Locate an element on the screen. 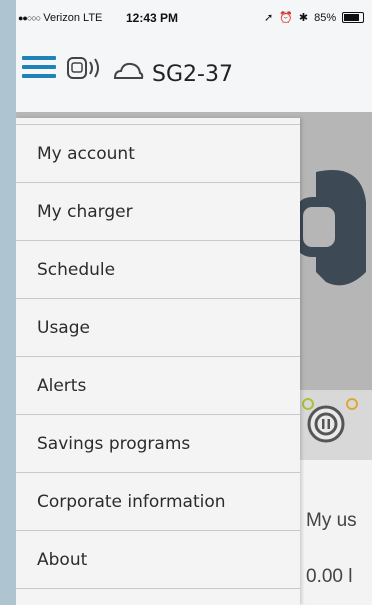  menu-item-my-account: My account is located at coordinates (158, 154).